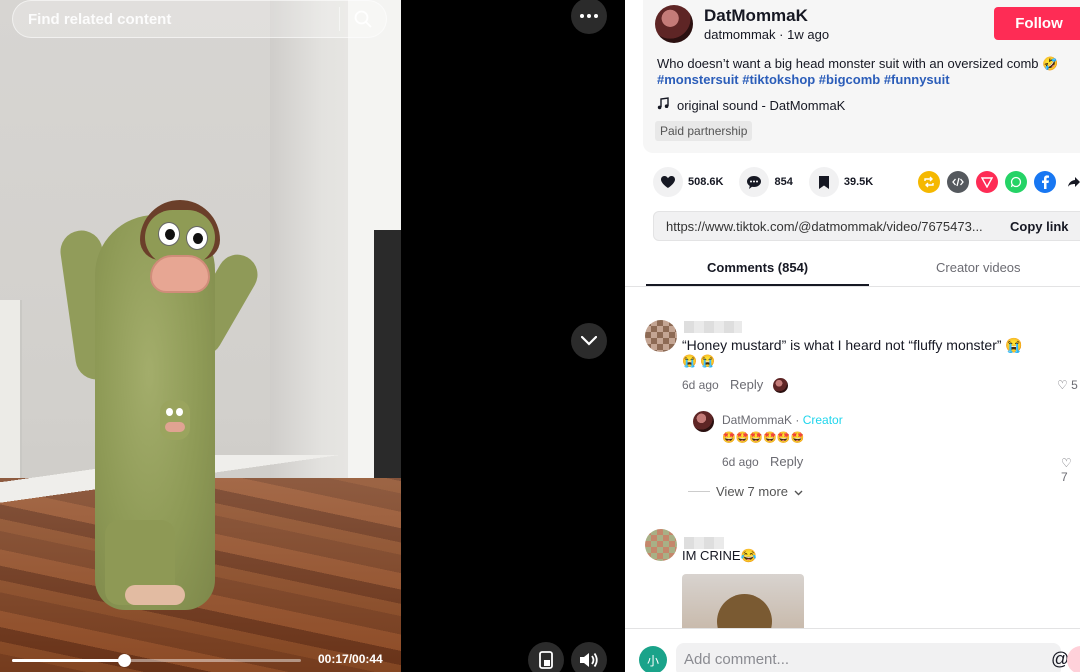  I want to click on suit-lips, so click(180, 274).